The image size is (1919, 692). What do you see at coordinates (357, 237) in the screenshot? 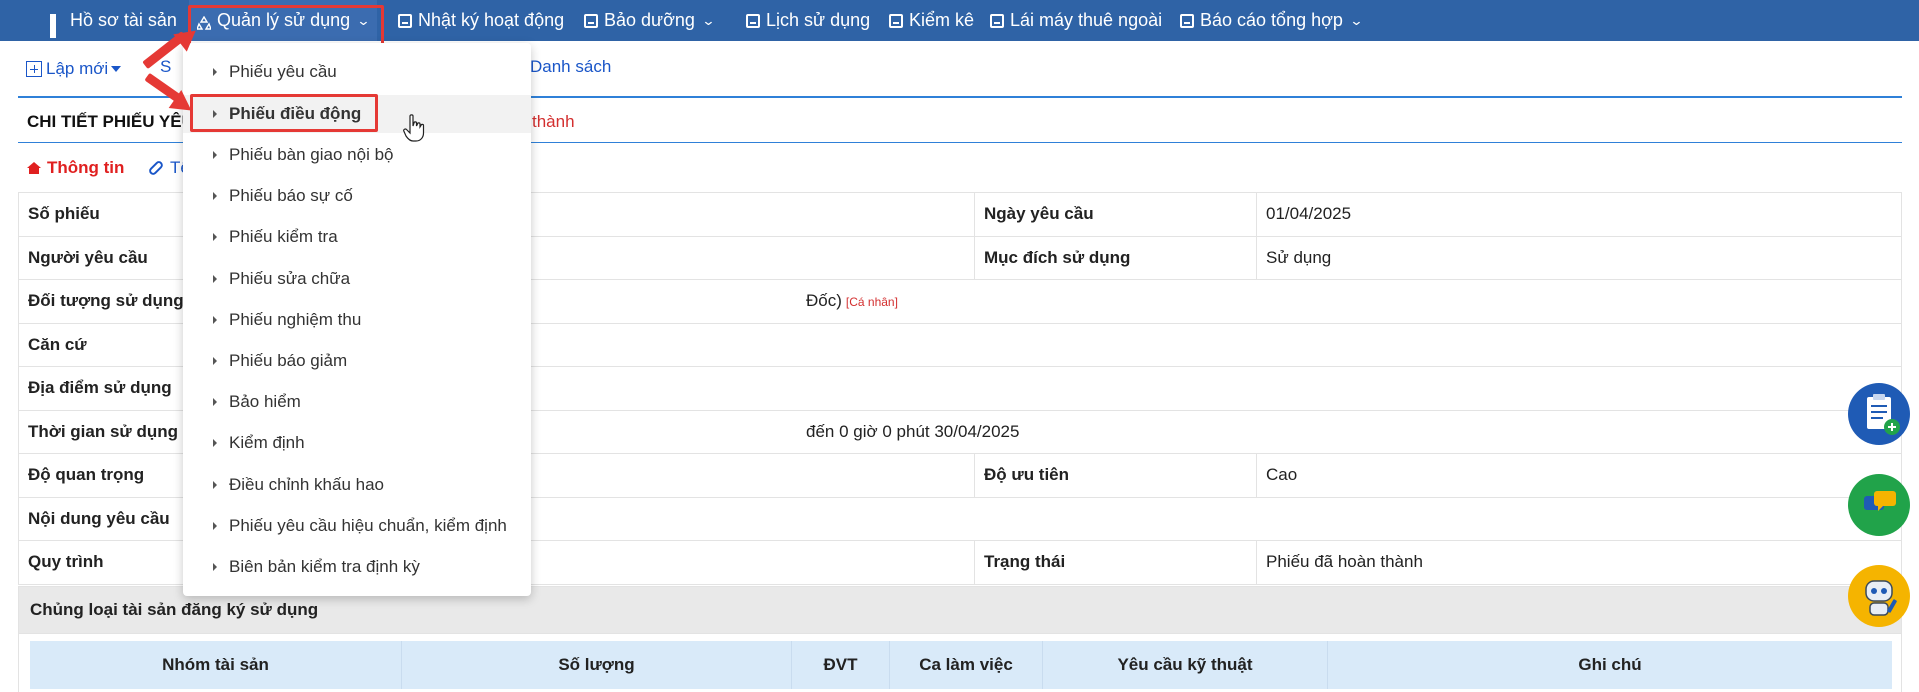
I see `menu-item-inspection-form: Phiếu kiểm tra` at bounding box center [357, 237].